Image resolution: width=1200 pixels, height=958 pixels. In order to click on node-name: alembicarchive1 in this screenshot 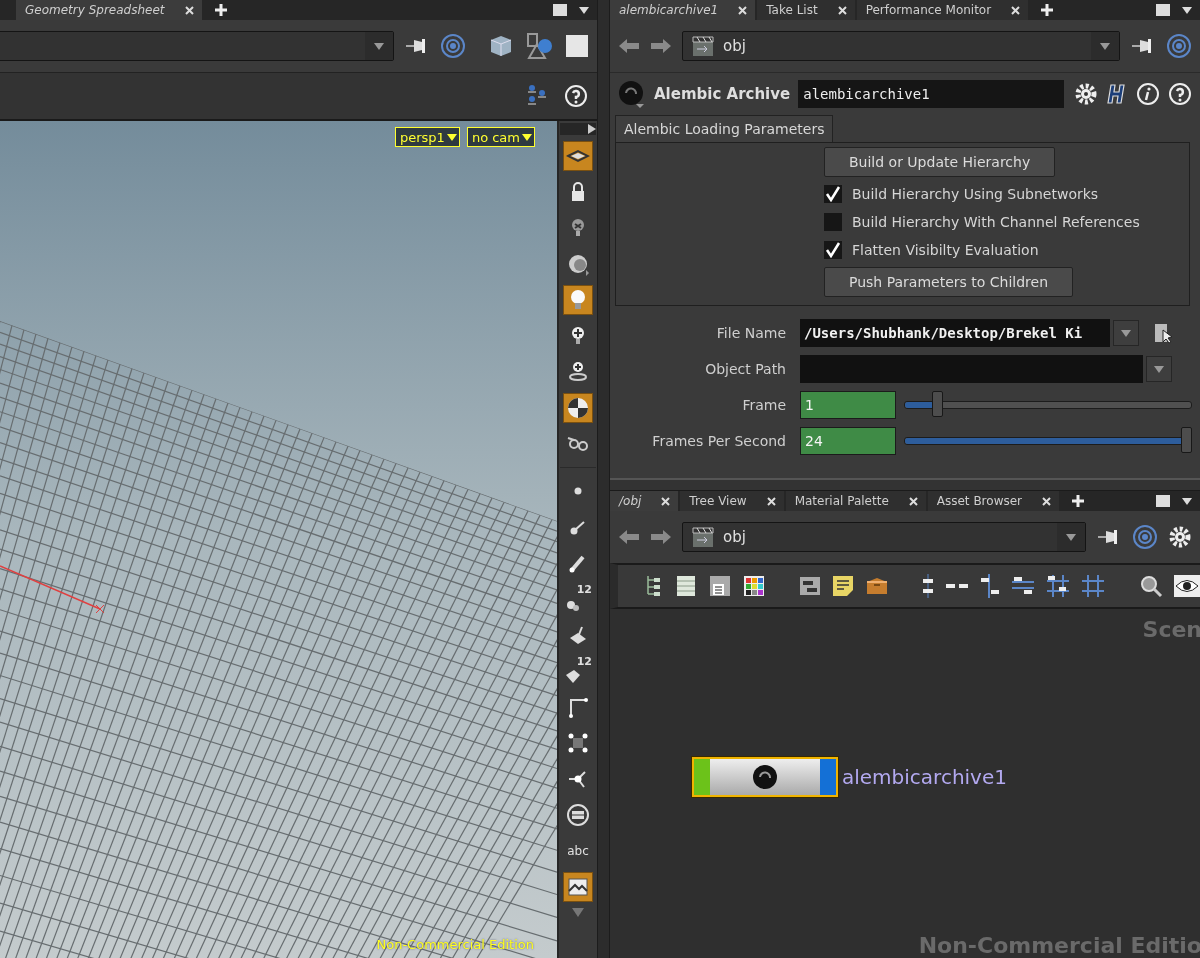, I will do `click(924, 777)`.